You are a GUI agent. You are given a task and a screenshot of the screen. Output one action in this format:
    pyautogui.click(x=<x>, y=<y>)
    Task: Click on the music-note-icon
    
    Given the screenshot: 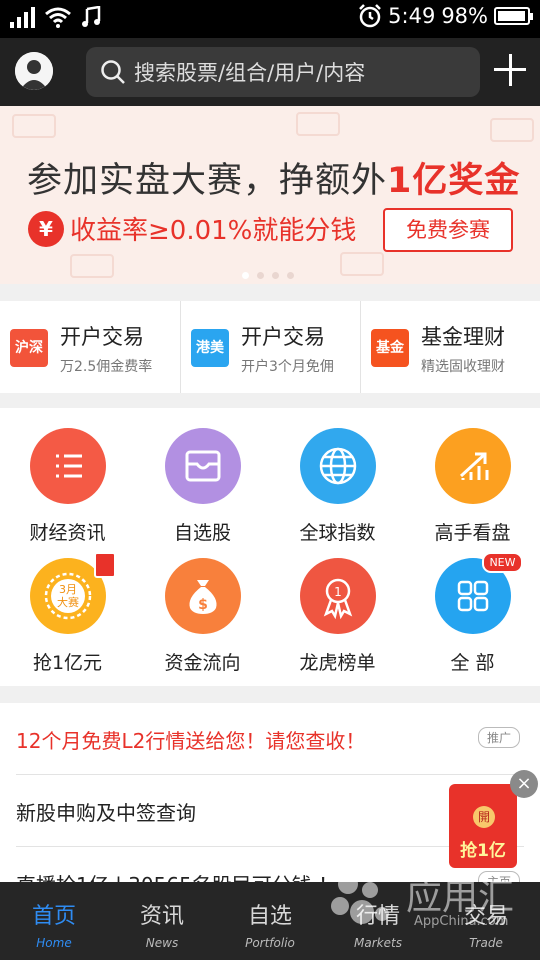 What is the action you would take?
    pyautogui.click(x=91, y=16)
    